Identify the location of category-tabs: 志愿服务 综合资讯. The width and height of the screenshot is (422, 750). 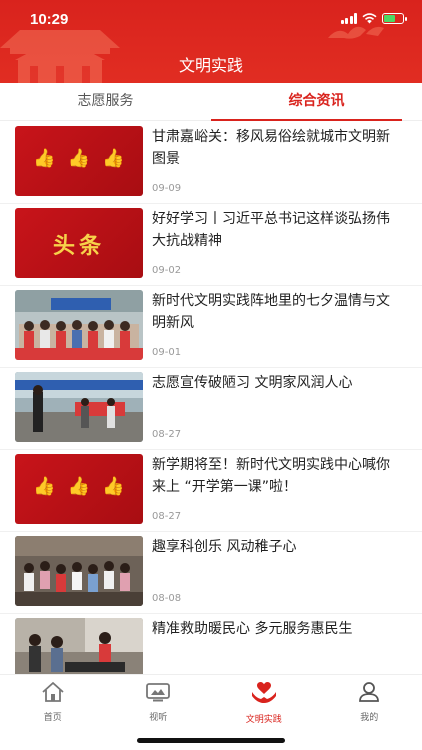
(211, 102).